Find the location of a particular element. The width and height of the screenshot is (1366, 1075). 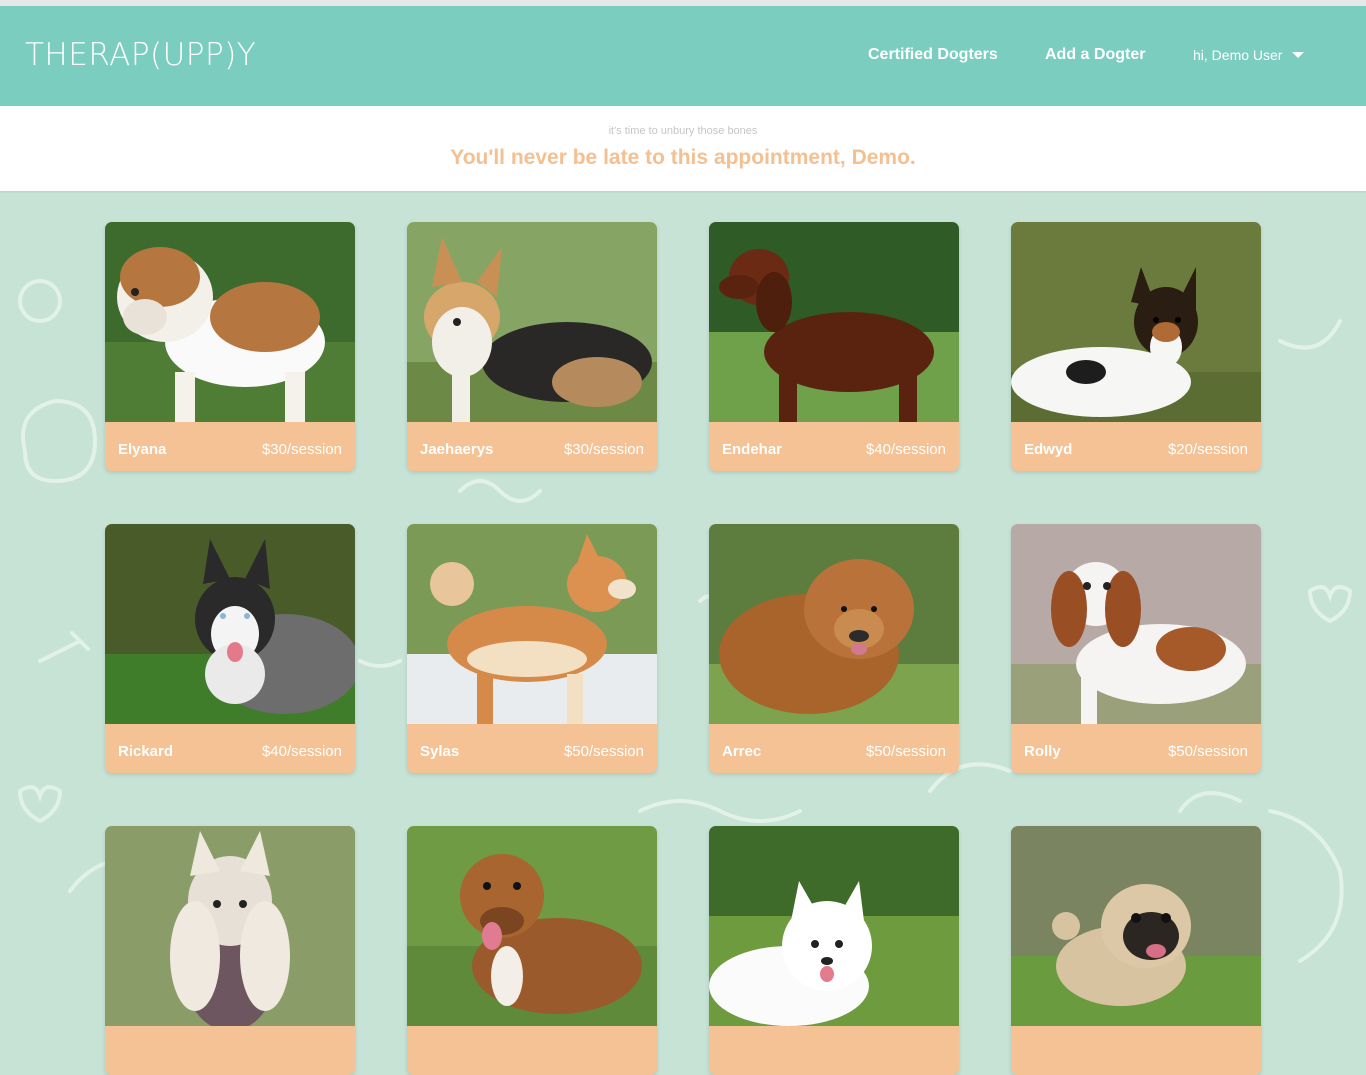

dog-name: Endehar is located at coordinates (752, 449).